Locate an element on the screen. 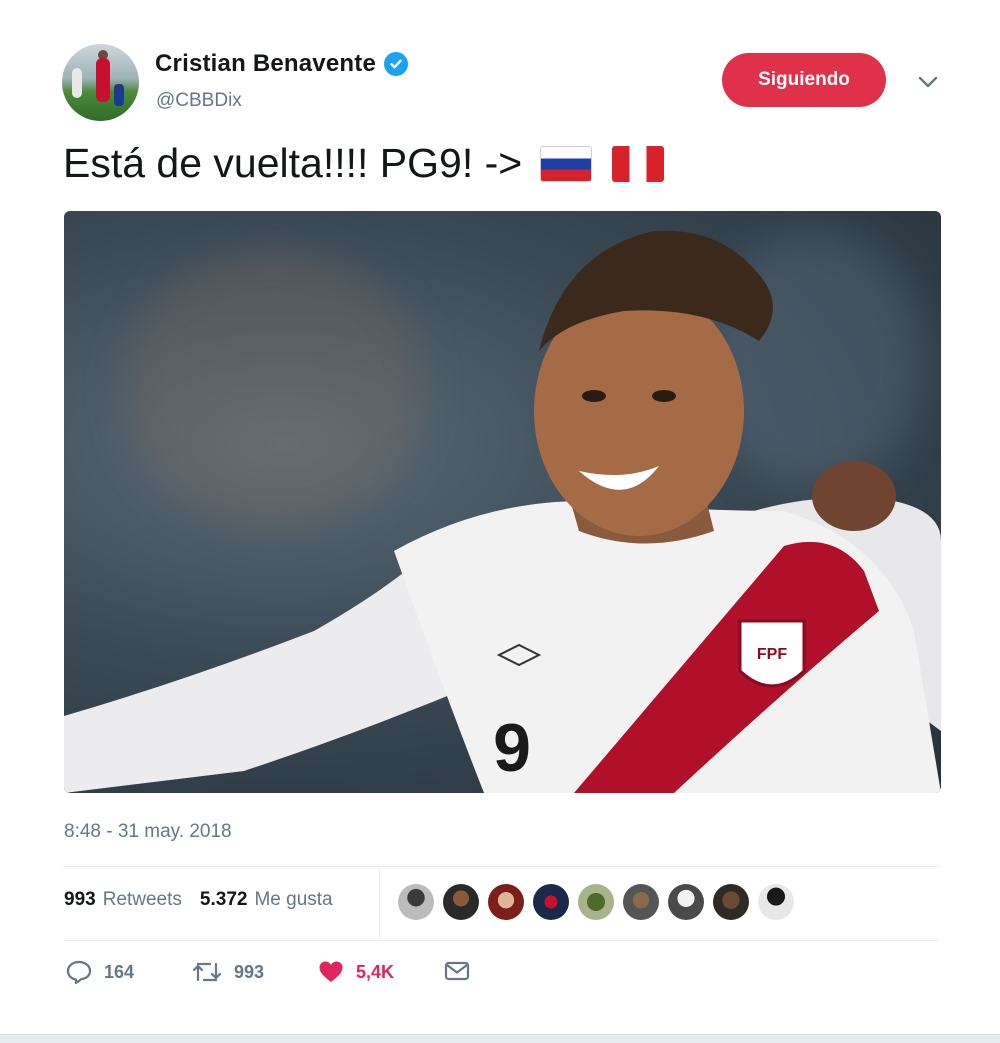 This screenshot has height=1043, width=1000. like-button: 5,4K is located at coordinates (356, 972).